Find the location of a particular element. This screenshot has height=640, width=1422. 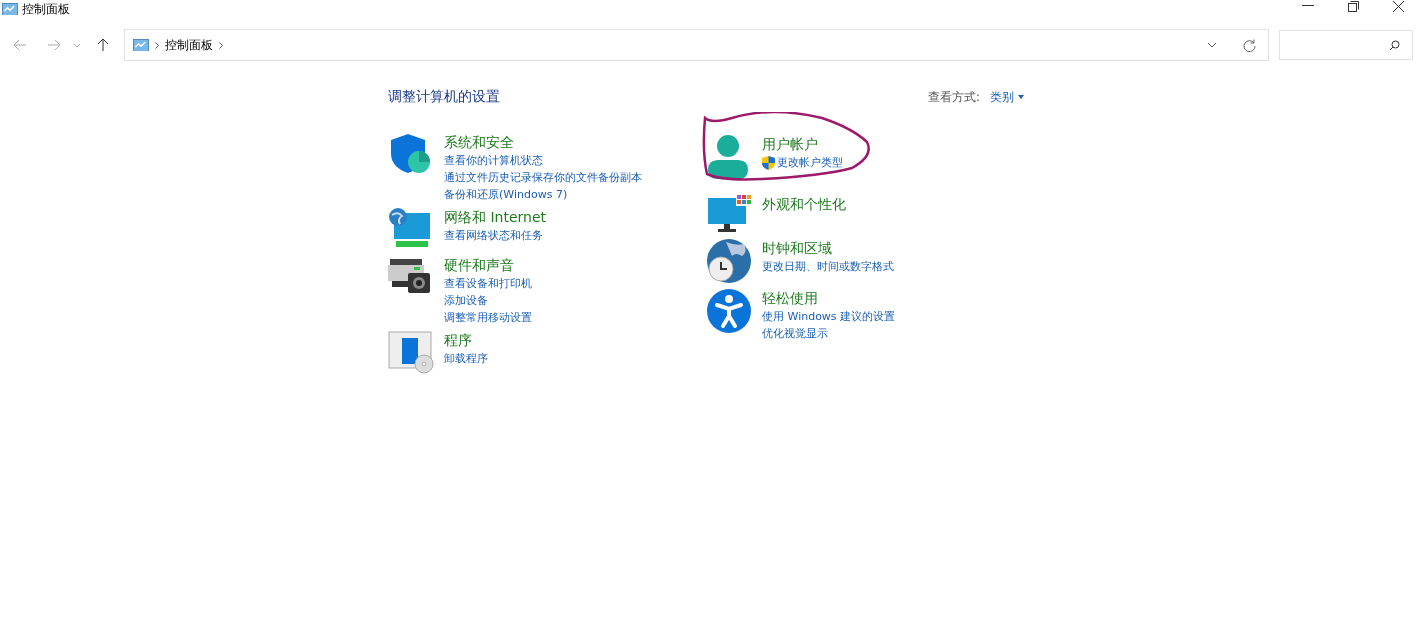

accessibility-icon is located at coordinates (729, 311).